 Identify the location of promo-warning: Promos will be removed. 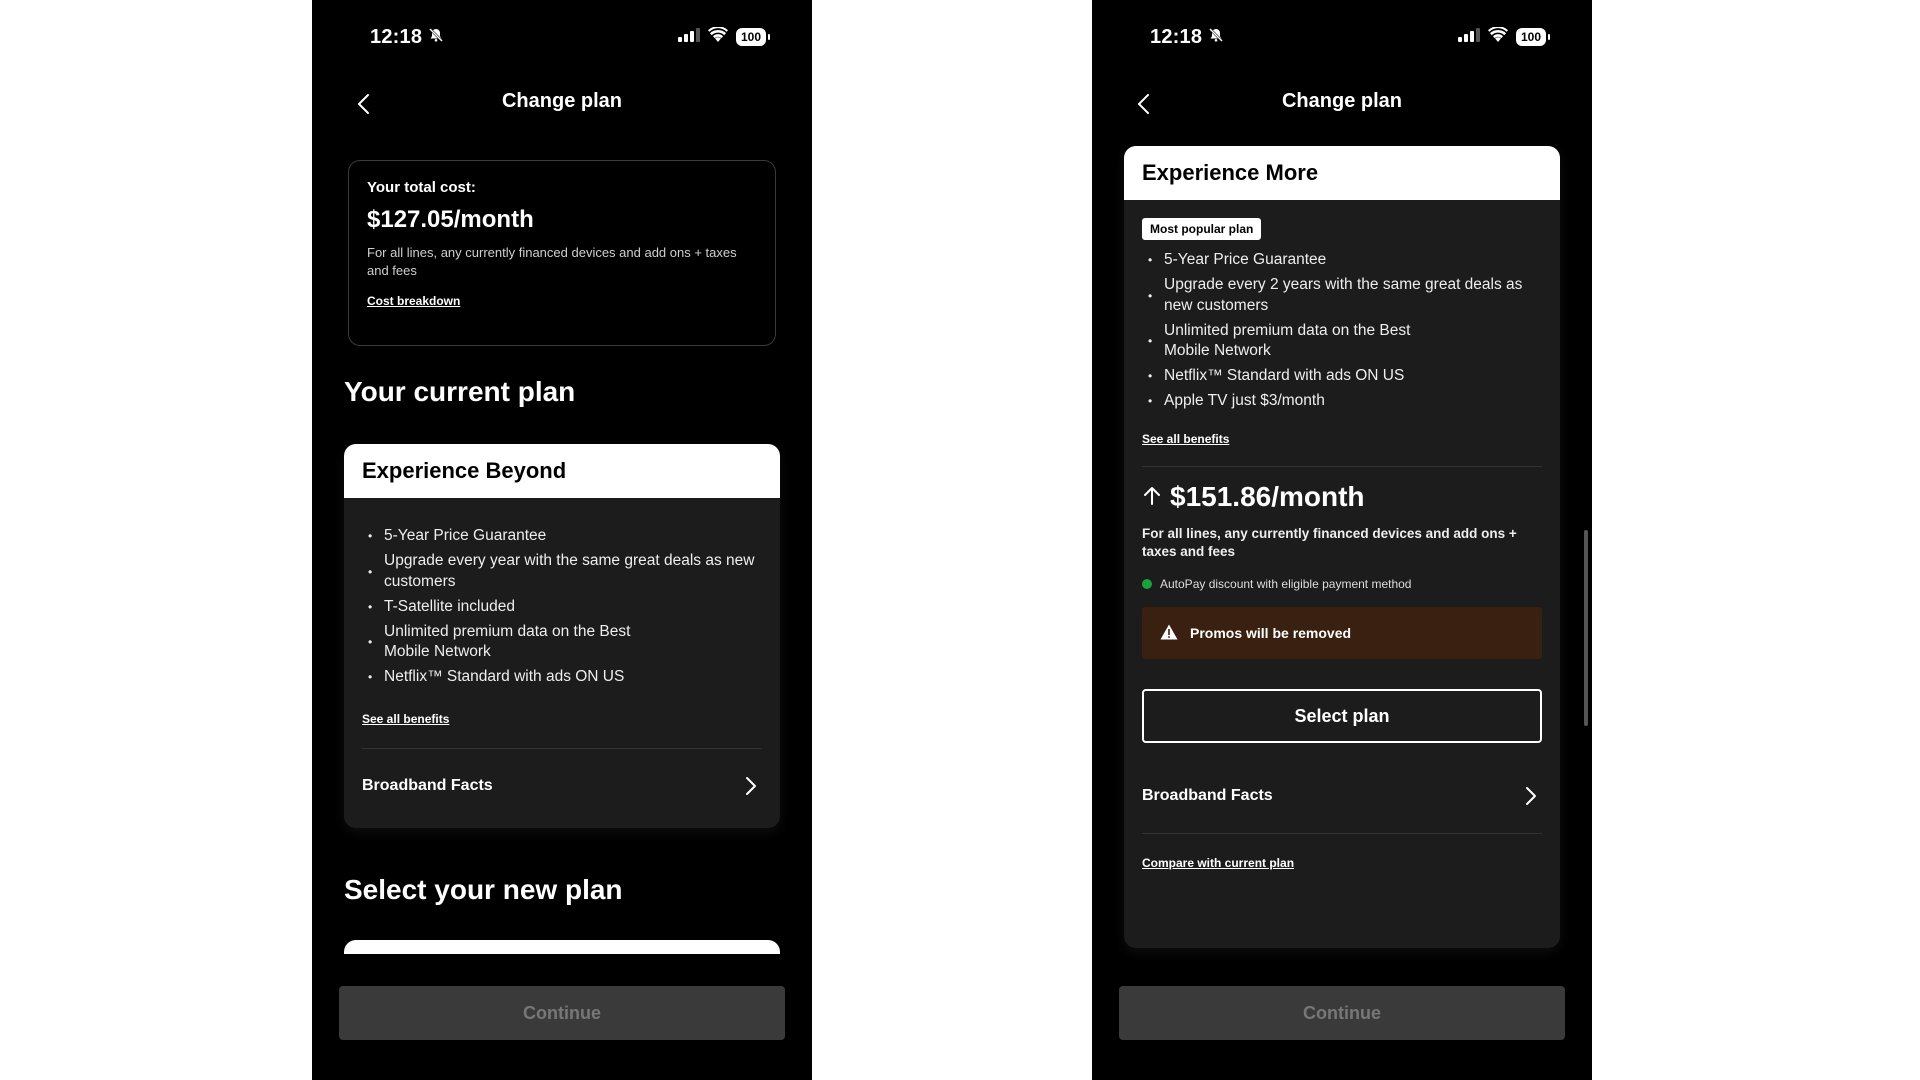
(1342, 633).